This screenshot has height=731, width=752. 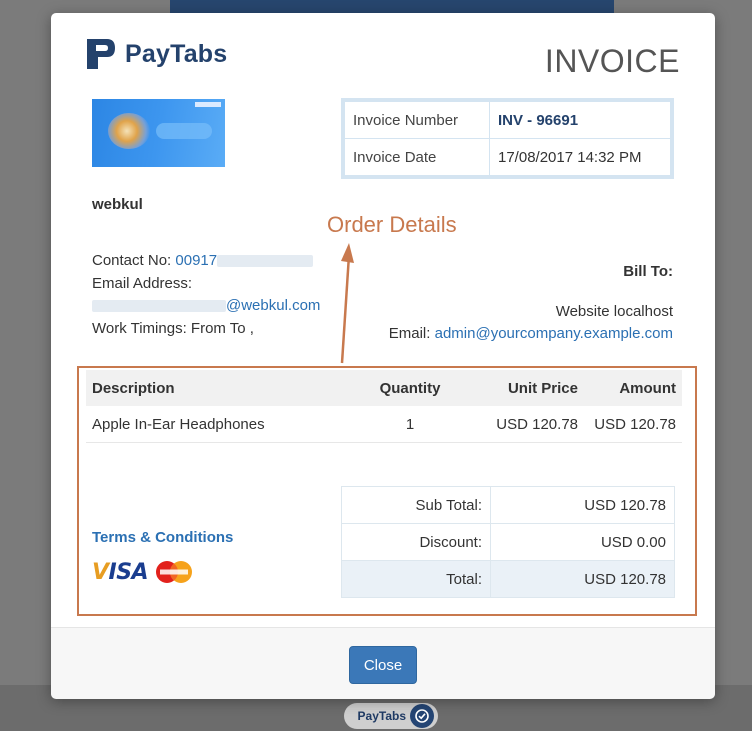 I want to click on table-row: Sub Total: USD 120.78, so click(x=508, y=505).